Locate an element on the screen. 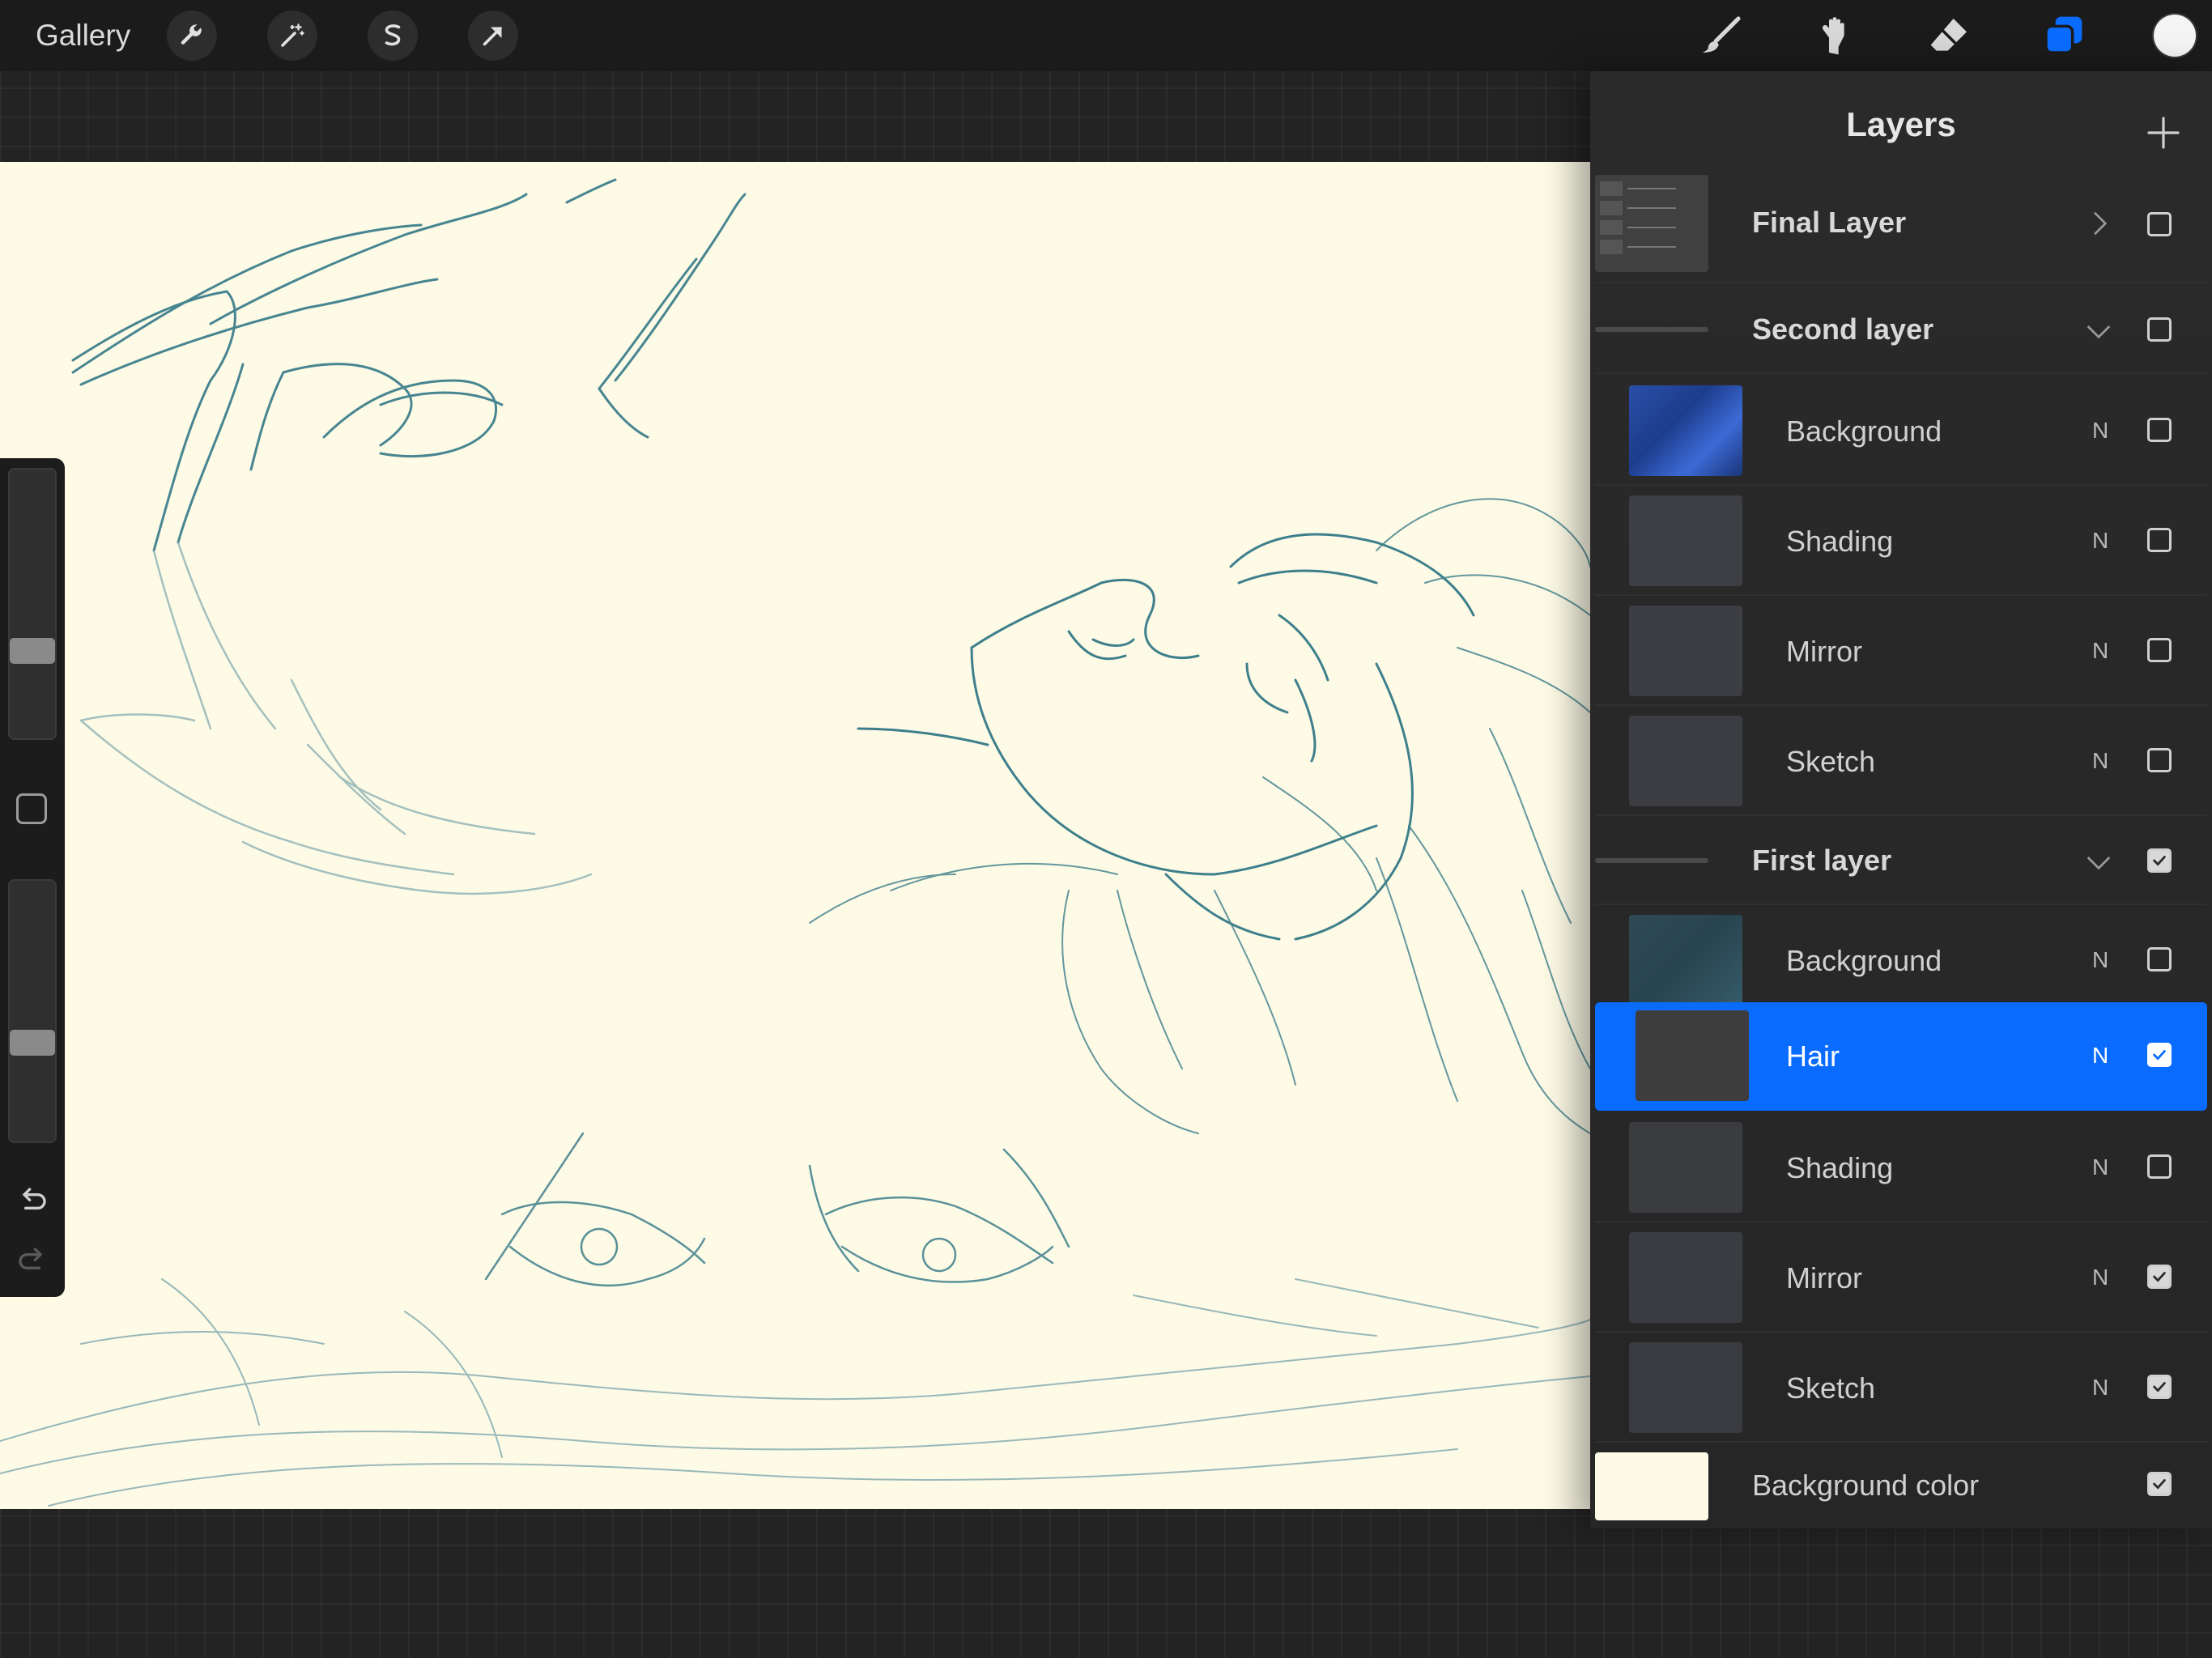  layer-name: Hair is located at coordinates (1813, 1056).